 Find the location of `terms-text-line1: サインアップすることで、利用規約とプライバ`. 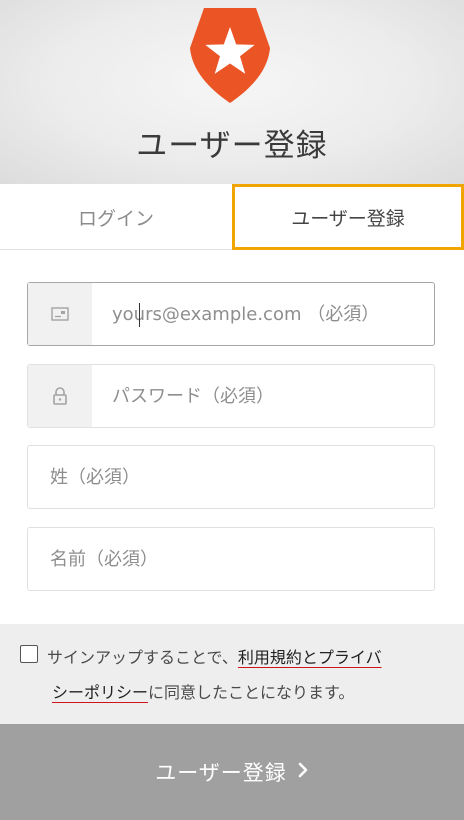

terms-text-line1: サインアップすることで、利用規約とプライバ is located at coordinates (214, 656).